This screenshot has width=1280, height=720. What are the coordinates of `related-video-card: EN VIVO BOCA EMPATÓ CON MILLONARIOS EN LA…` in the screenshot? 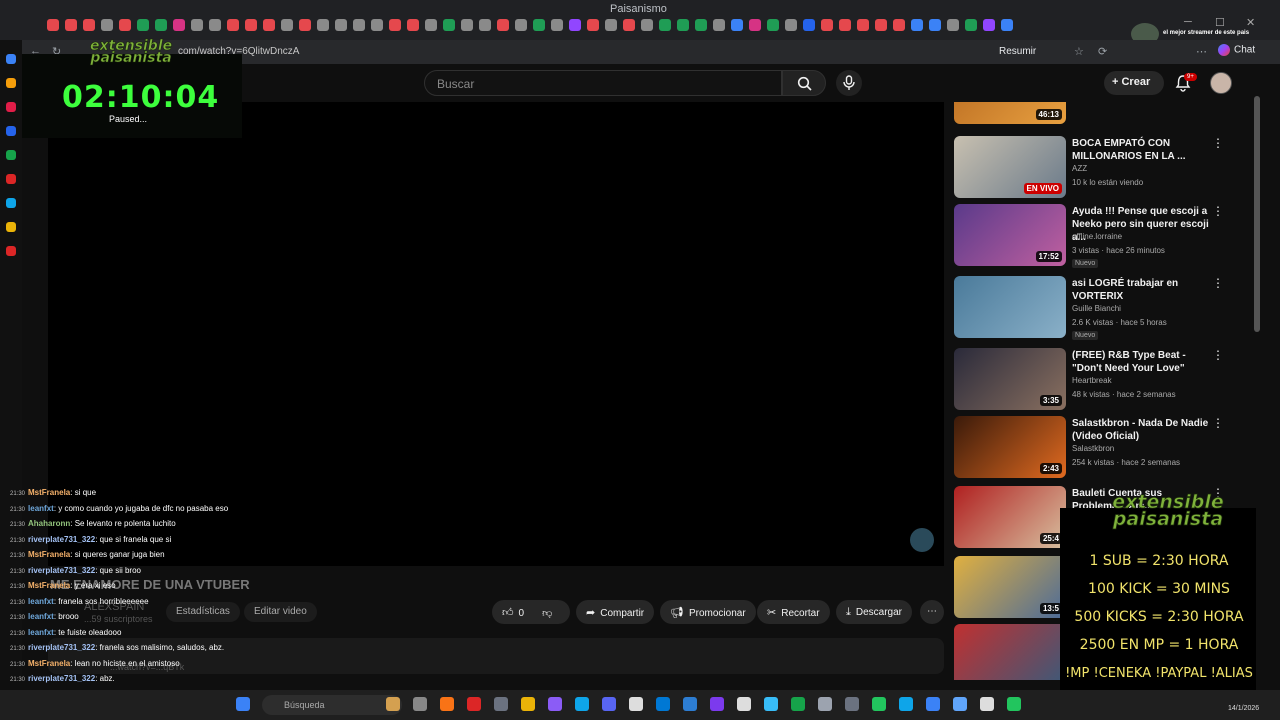 It's located at (1102, 168).